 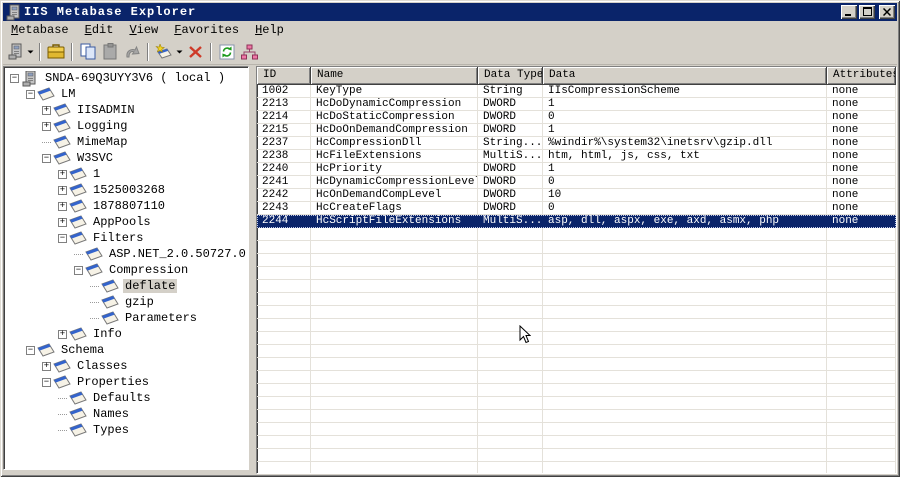 I want to click on tree-item-1525003268: +1525003268, so click(x=126, y=190).